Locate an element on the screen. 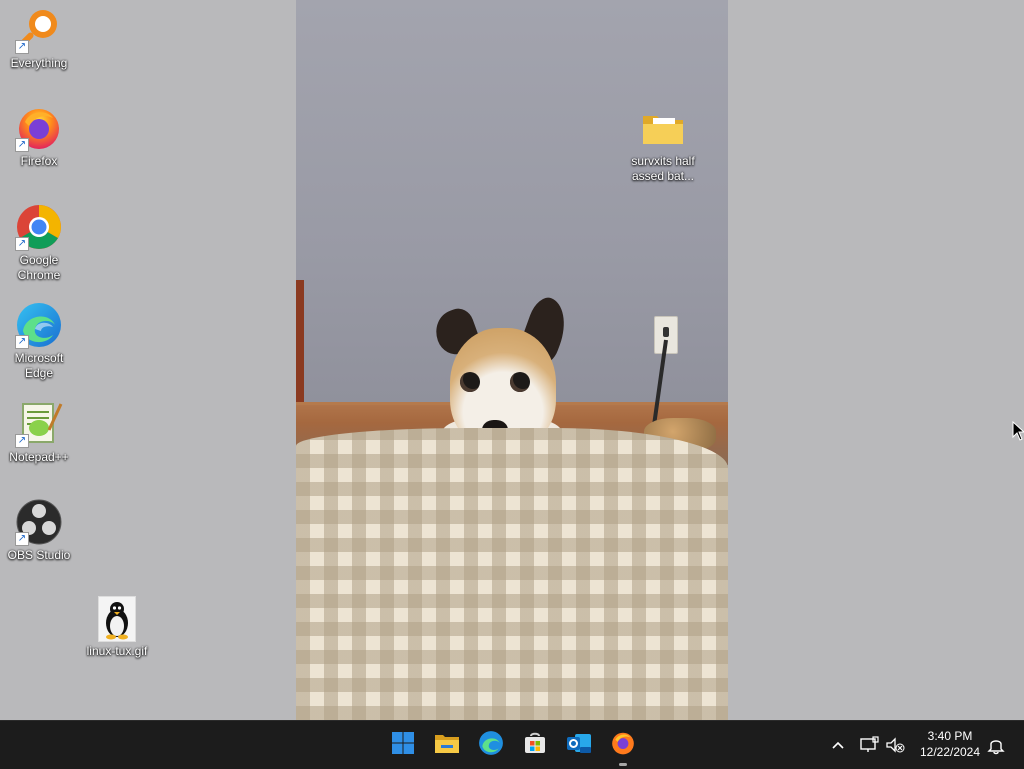 This screenshot has height=769, width=1024. firefox-icon: ↗ is located at coordinates (39, 128).